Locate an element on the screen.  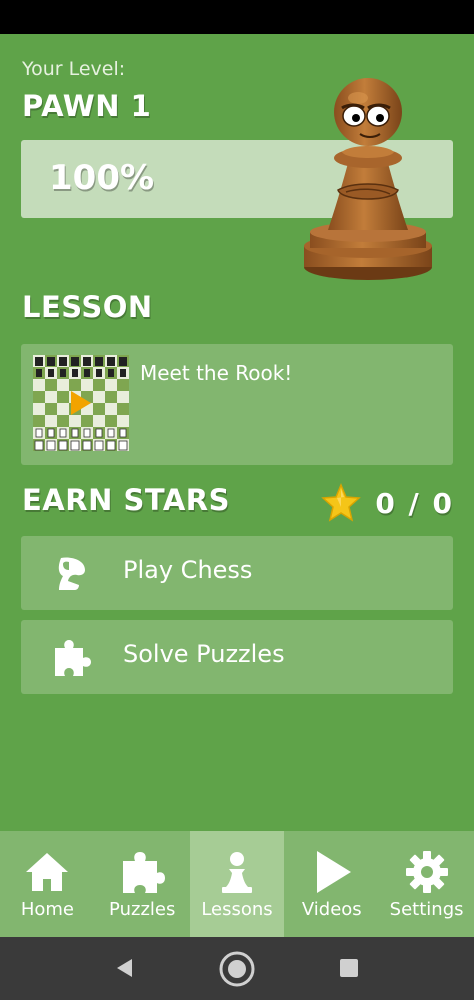
bottom-nav: Home Puzzles Lessons Videos Settings is located at coordinates (237, 884).